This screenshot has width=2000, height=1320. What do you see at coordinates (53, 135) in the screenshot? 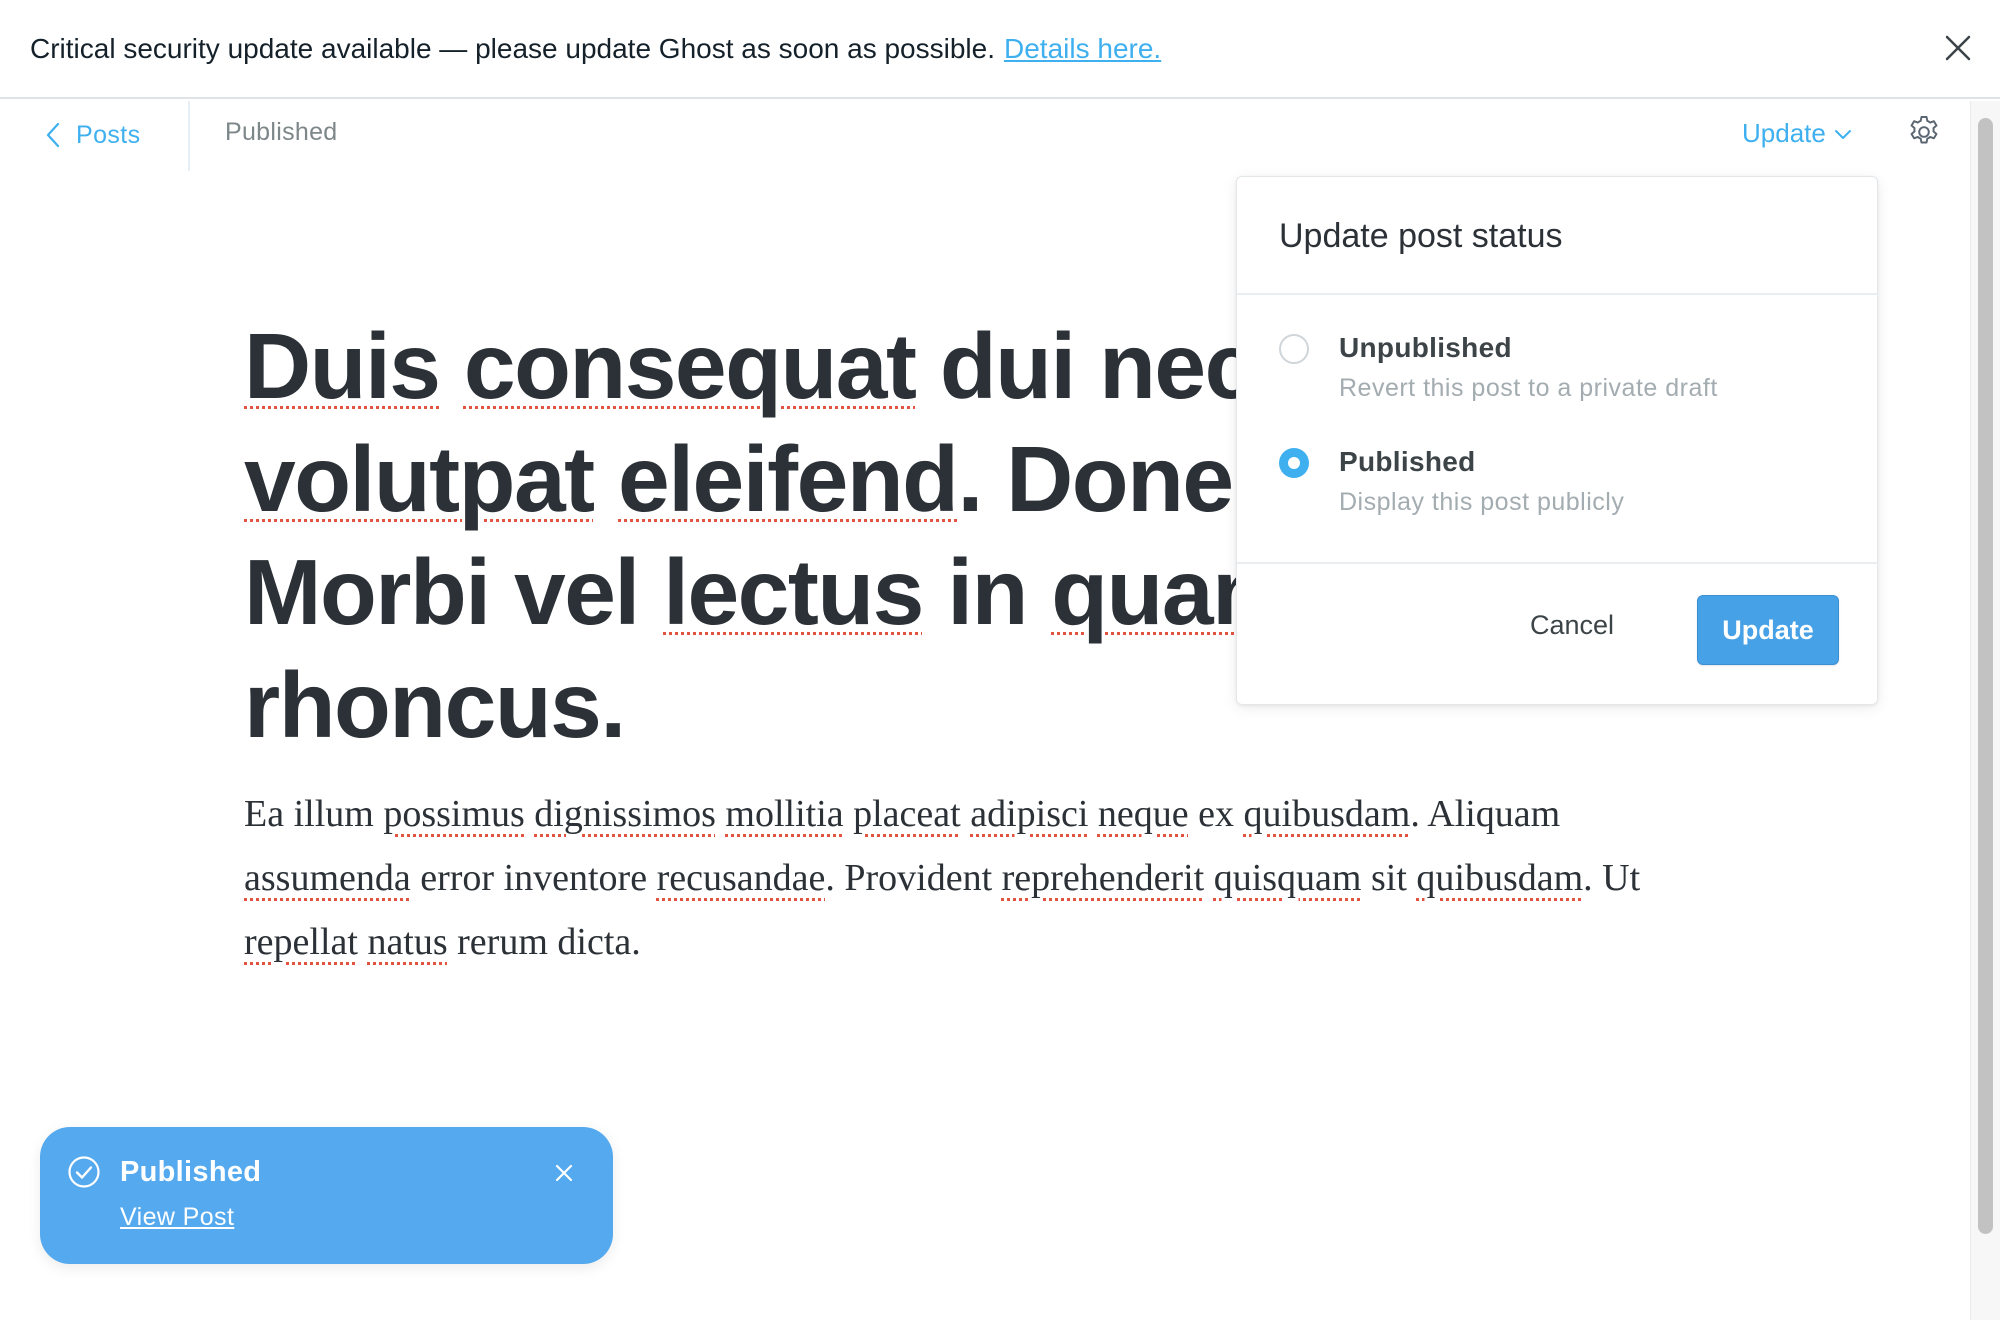
I see `chevron-left-icon` at bounding box center [53, 135].